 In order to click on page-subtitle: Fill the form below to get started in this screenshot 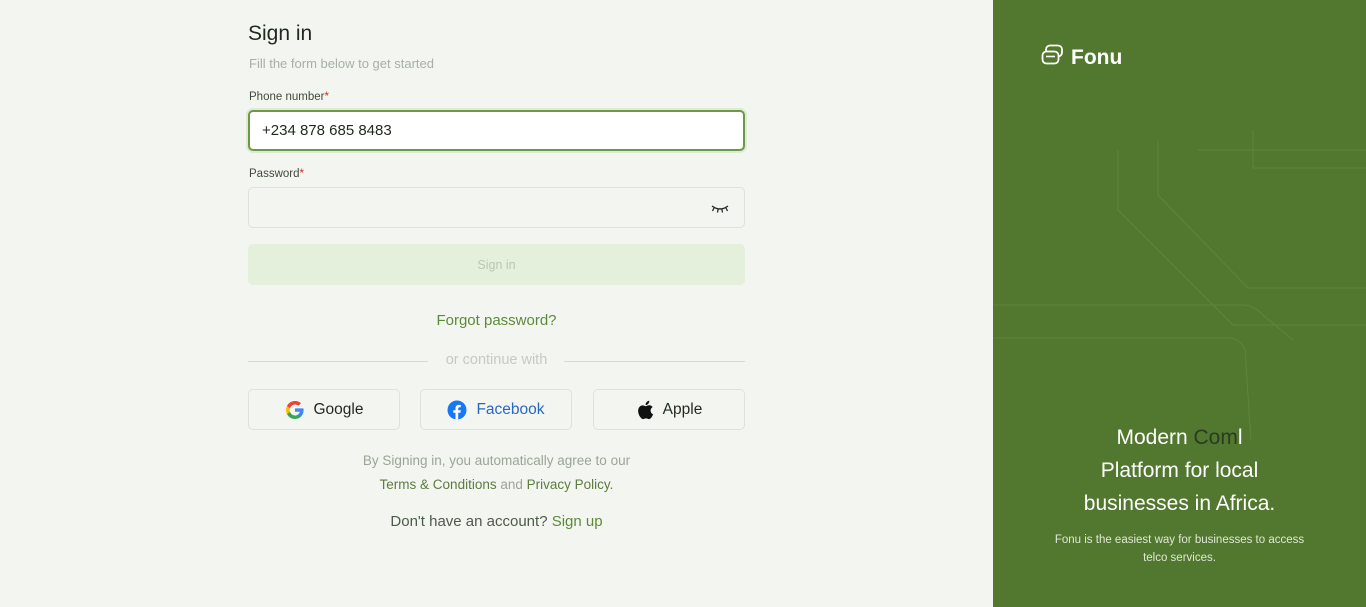, I will do `click(341, 63)`.